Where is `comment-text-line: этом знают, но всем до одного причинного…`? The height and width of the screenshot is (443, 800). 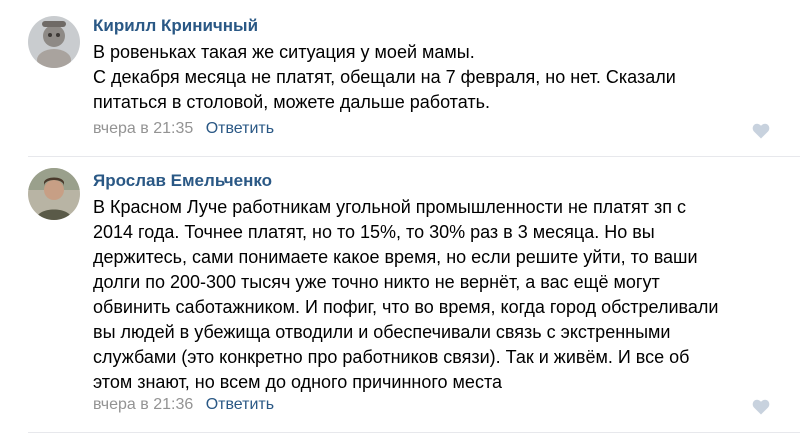 comment-text-line: этом знают, но всем до одного причинного… is located at coordinates (297, 382).